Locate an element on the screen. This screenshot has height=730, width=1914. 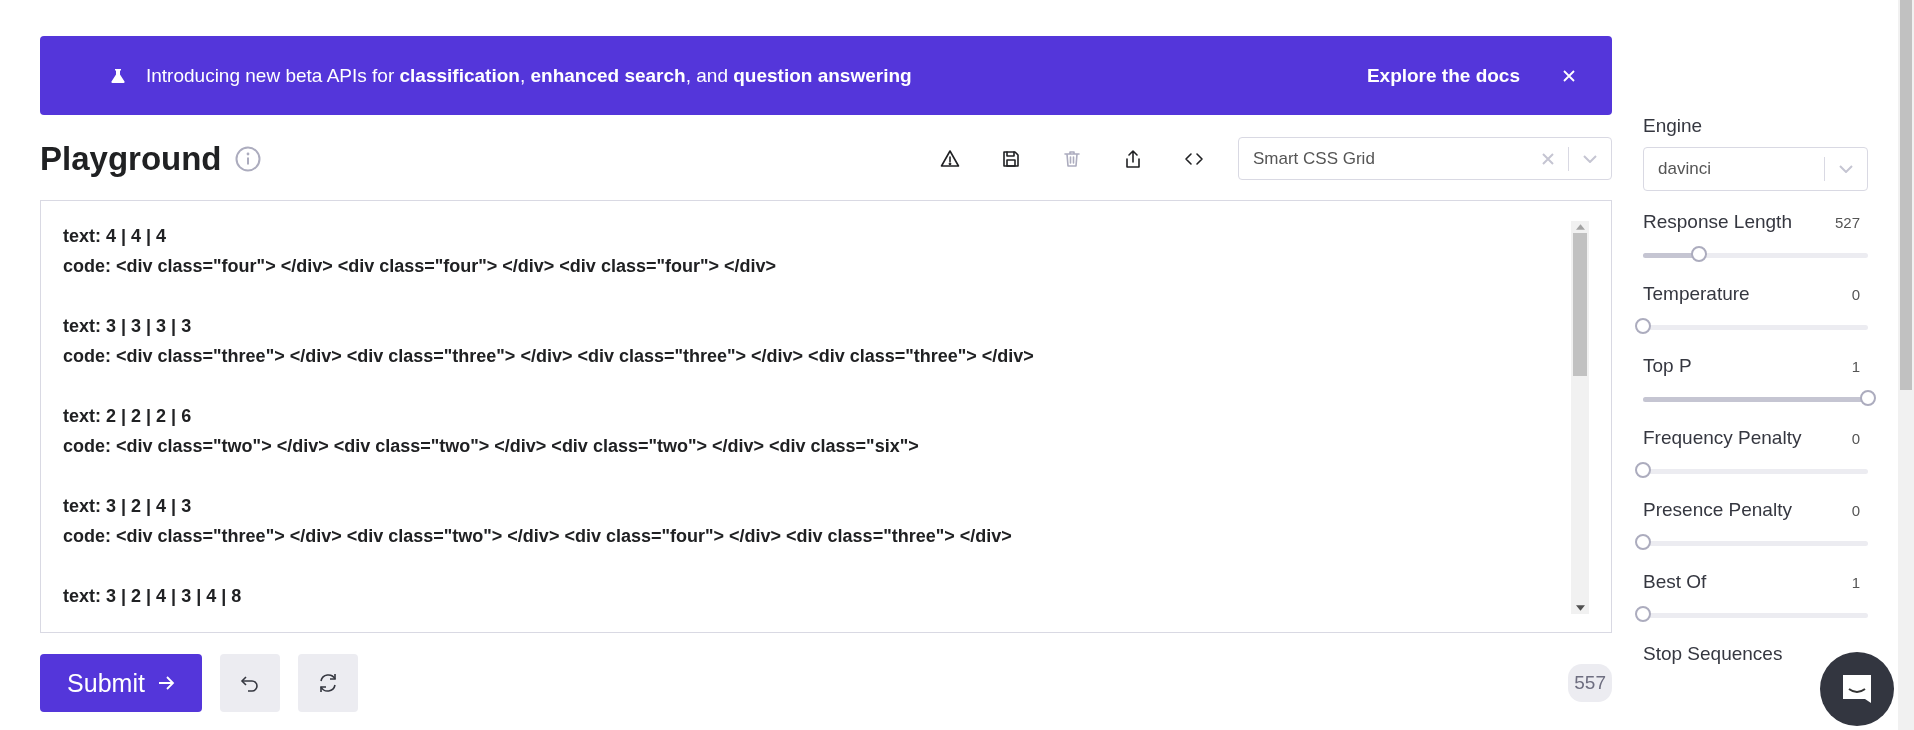
preset-select: Smart CSS Grid is located at coordinates (1425, 158).